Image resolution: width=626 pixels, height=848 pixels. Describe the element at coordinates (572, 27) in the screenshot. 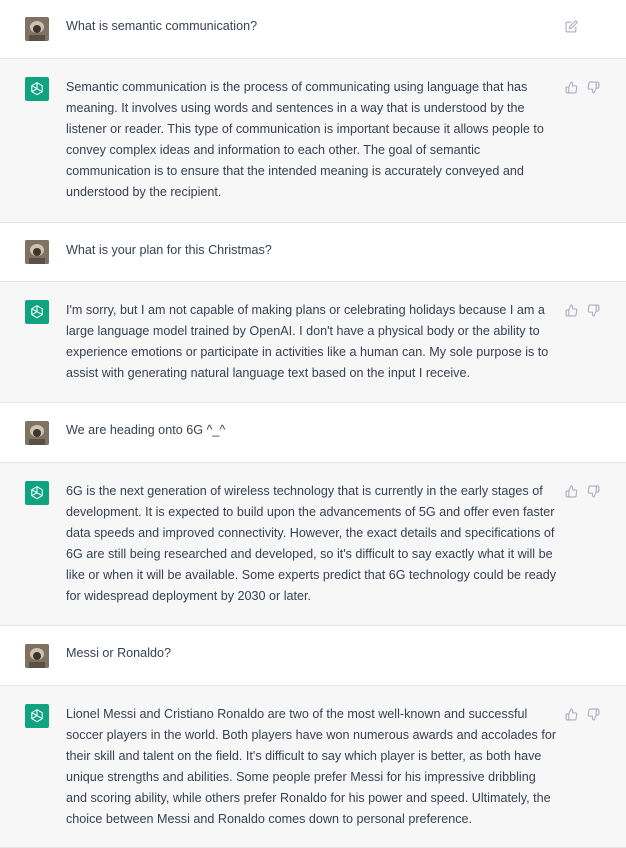

I see `edit-icon` at that location.